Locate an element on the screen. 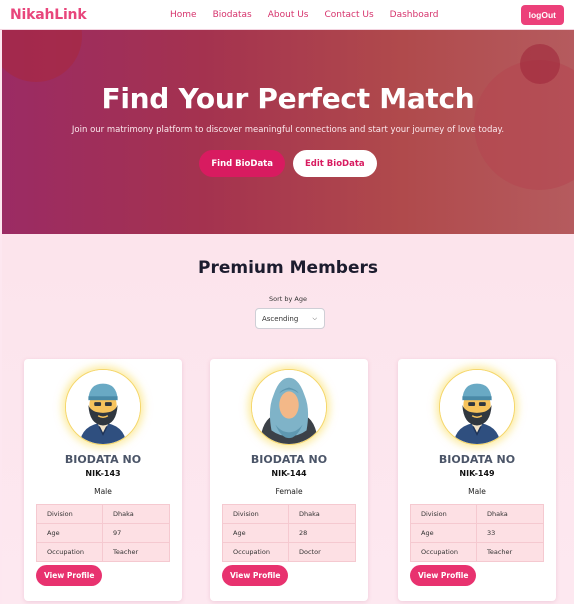 The height and width of the screenshot is (604, 574). biodata-number: NIK-149 is located at coordinates (477, 473).